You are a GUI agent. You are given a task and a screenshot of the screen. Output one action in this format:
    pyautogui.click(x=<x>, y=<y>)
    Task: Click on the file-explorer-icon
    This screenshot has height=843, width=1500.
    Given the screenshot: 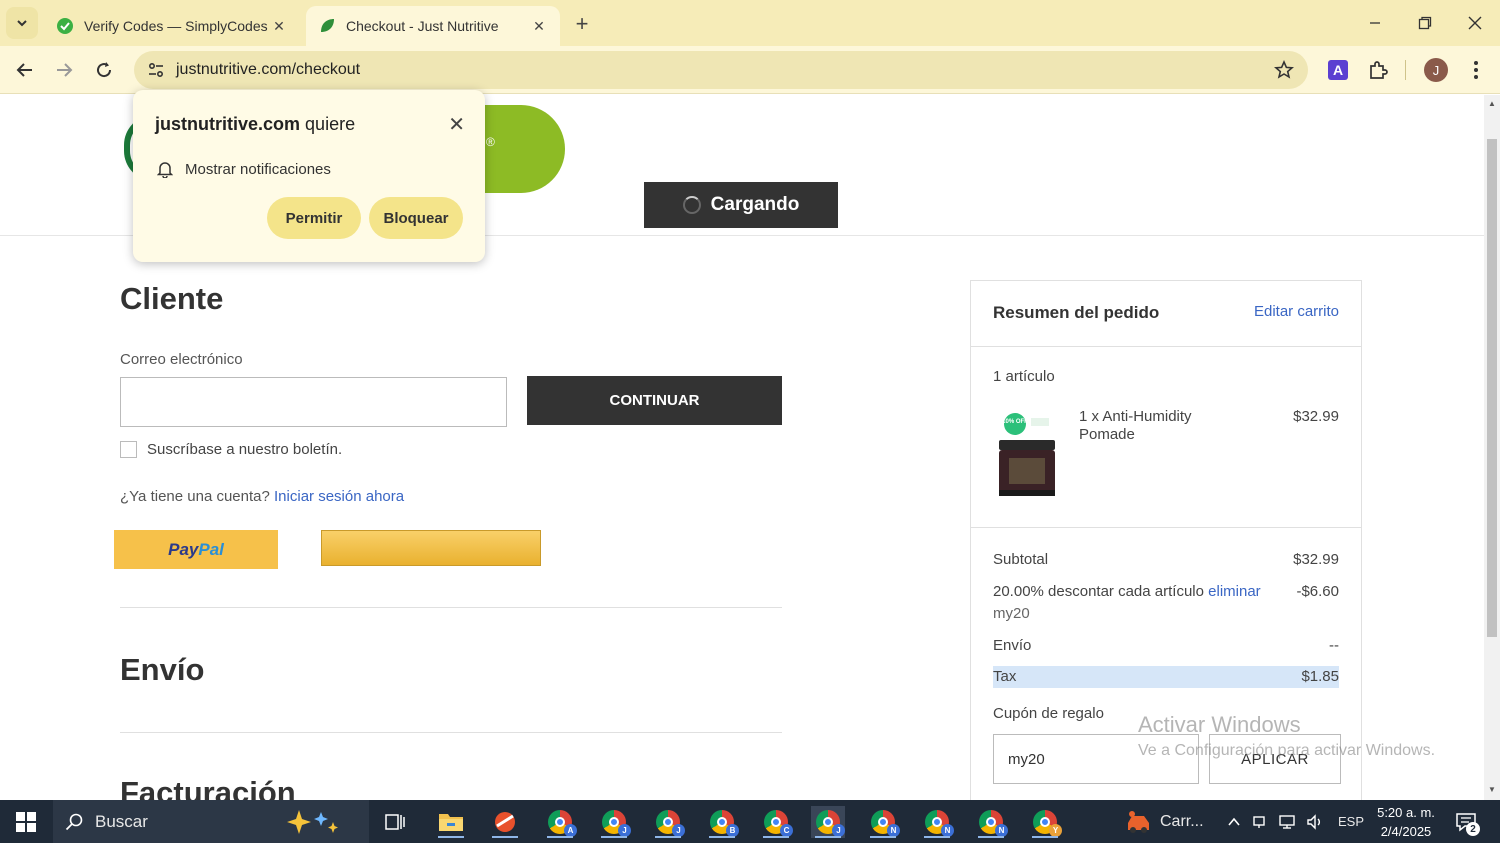 What is the action you would take?
    pyautogui.click(x=451, y=822)
    